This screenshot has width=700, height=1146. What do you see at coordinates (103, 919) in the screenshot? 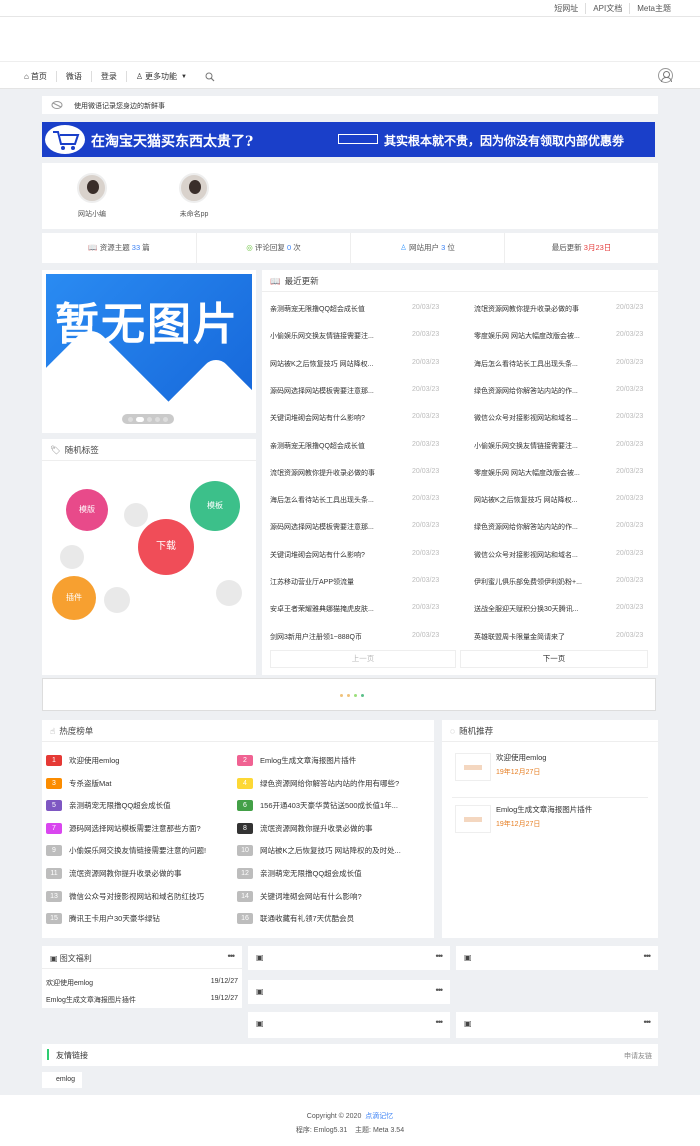
I see `hot-item: 15 腾讯王卡用户30天豪华绿钻` at bounding box center [103, 919].